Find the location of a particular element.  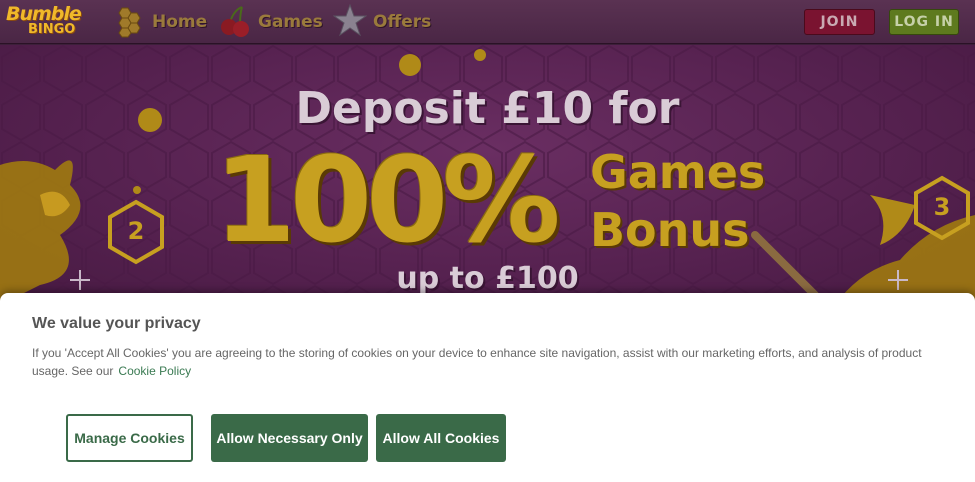

banner-bonus-word: Bonus is located at coordinates (670, 230).